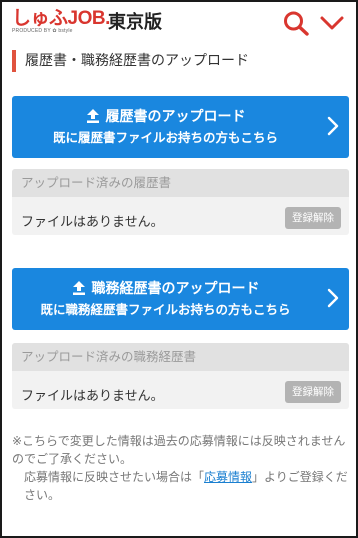 The image size is (358, 538). Describe the element at coordinates (92, 396) in the screenshot. I see `career-file-status: ファイルはありません。` at that location.